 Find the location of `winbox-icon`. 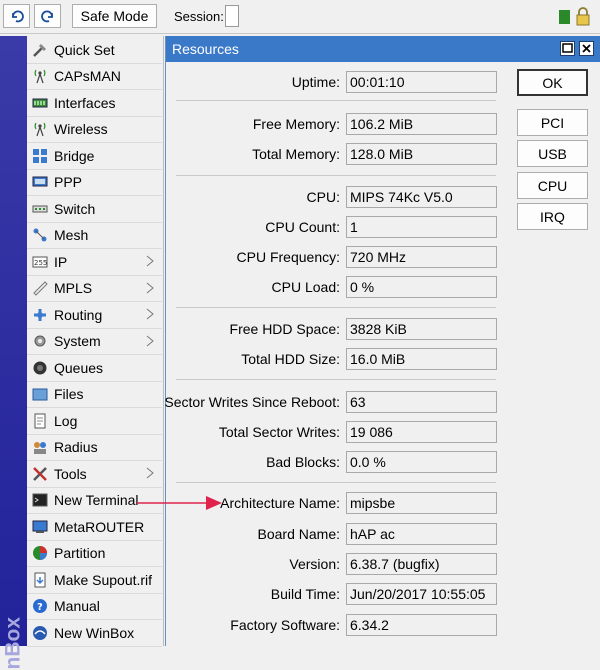

winbox-icon is located at coordinates (40, 633).